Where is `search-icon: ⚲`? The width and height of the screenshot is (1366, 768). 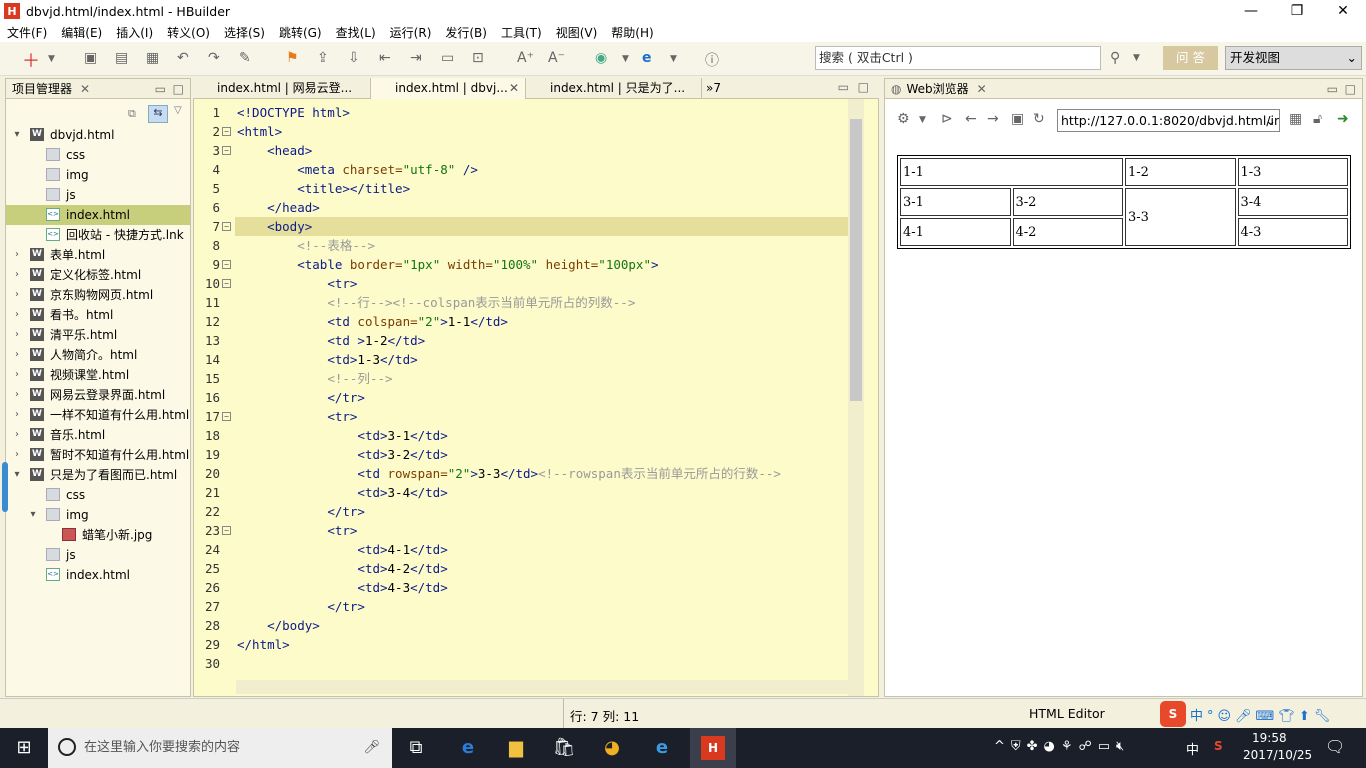
search-icon: ⚲ is located at coordinates (1115, 58).